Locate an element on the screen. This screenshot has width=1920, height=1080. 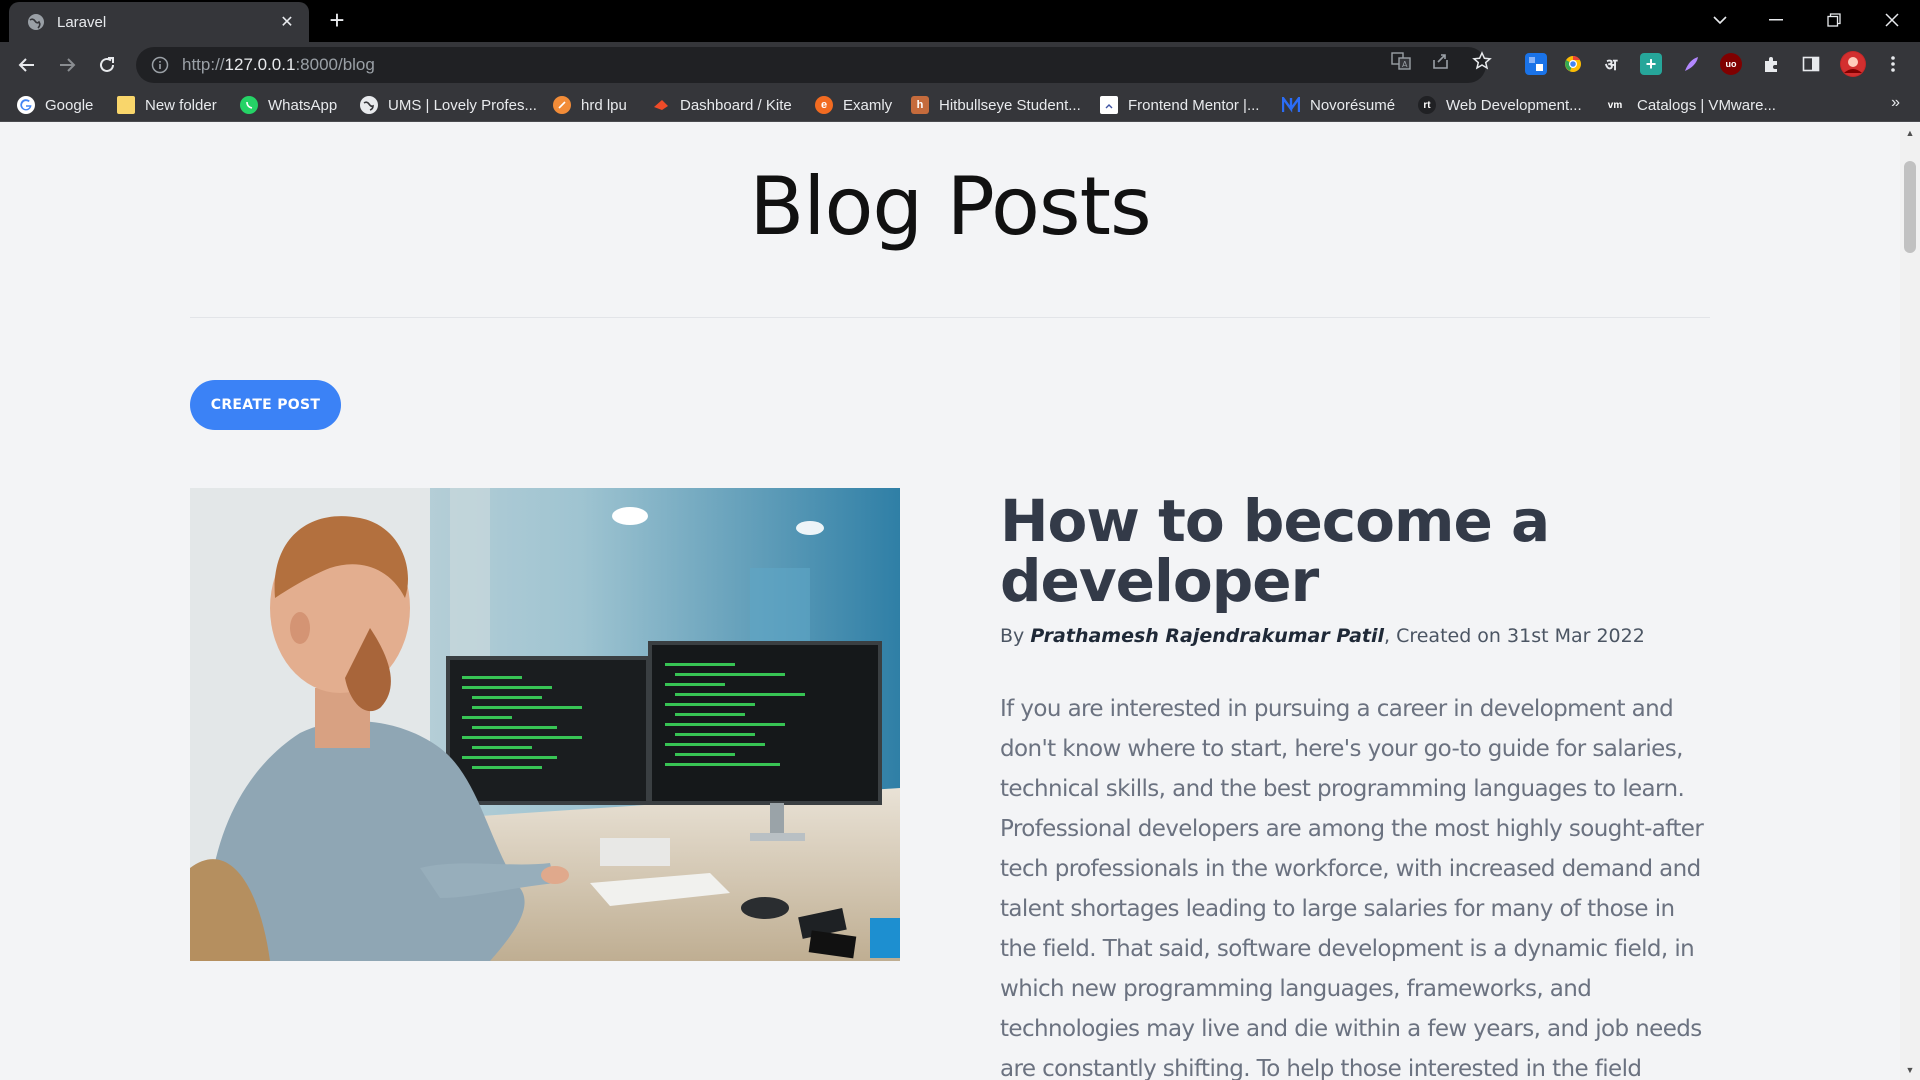
forward-icon is located at coordinates (67, 65).